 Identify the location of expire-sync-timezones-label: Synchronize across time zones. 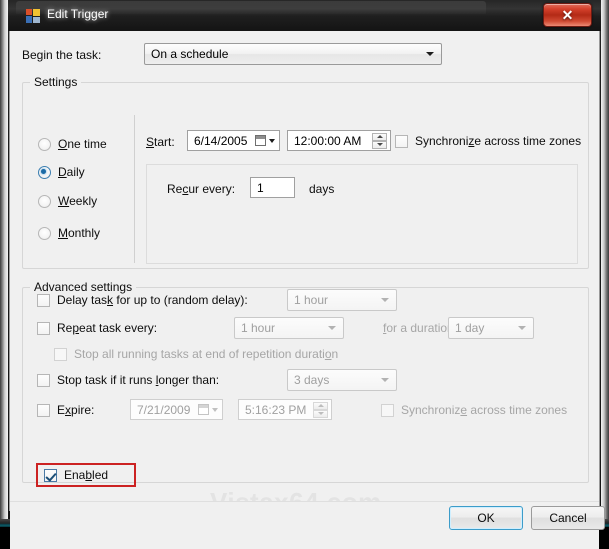
(484, 410).